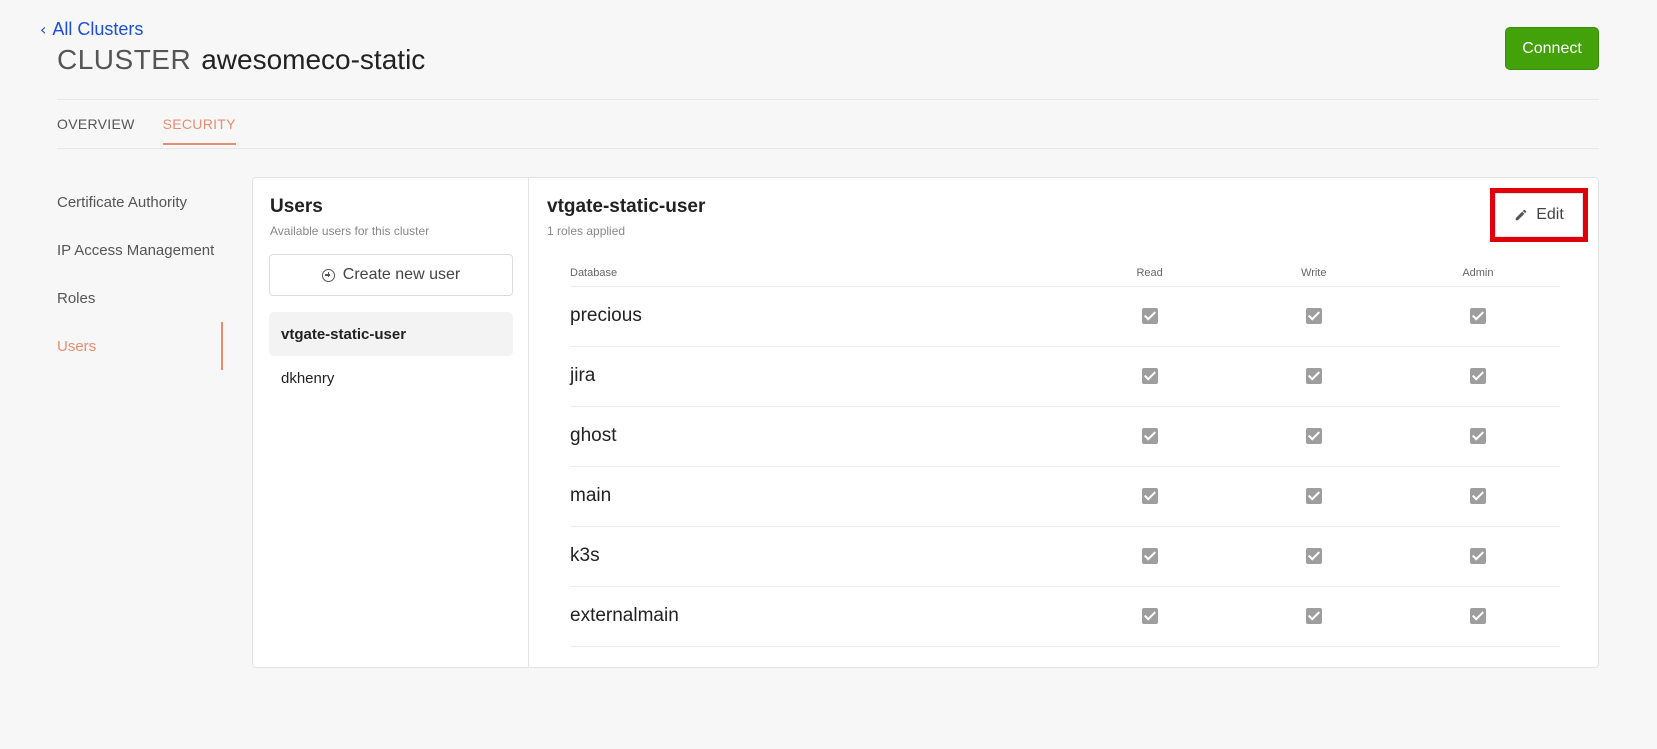 This screenshot has height=749, width=1657. I want to click on user-item-vtgate-static-user: vtgate-static-user, so click(391, 334).